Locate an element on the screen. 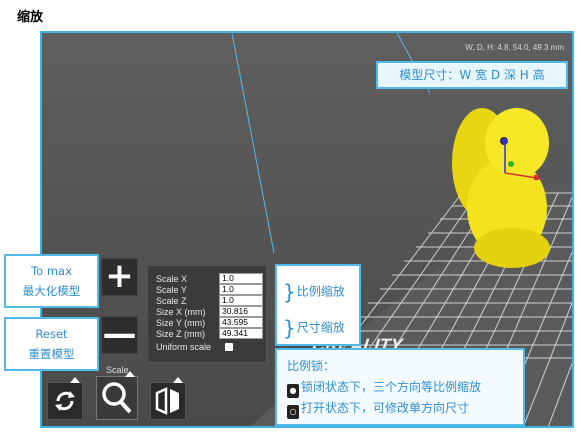 The width and height of the screenshot is (580, 435). to-max-callout: To max 最大化模型 is located at coordinates (51, 281).